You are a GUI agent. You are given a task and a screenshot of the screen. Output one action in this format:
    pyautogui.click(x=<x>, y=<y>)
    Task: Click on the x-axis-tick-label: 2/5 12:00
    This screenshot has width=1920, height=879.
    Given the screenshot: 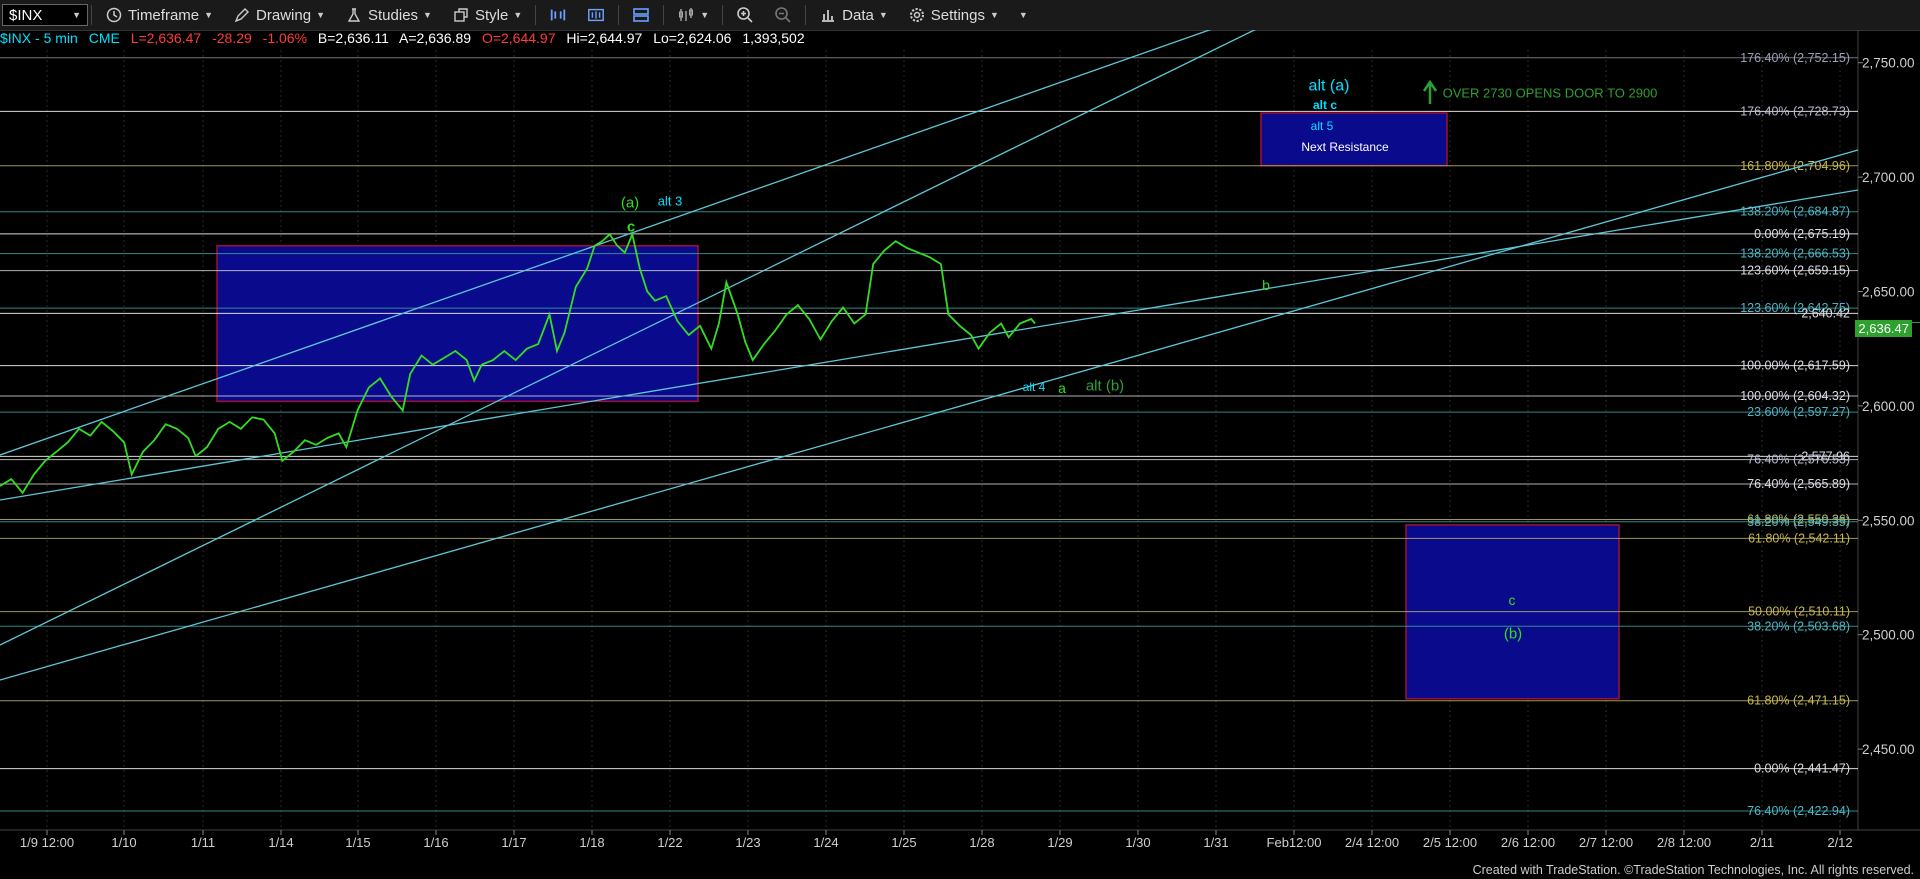 What is the action you would take?
    pyautogui.click(x=1450, y=842)
    